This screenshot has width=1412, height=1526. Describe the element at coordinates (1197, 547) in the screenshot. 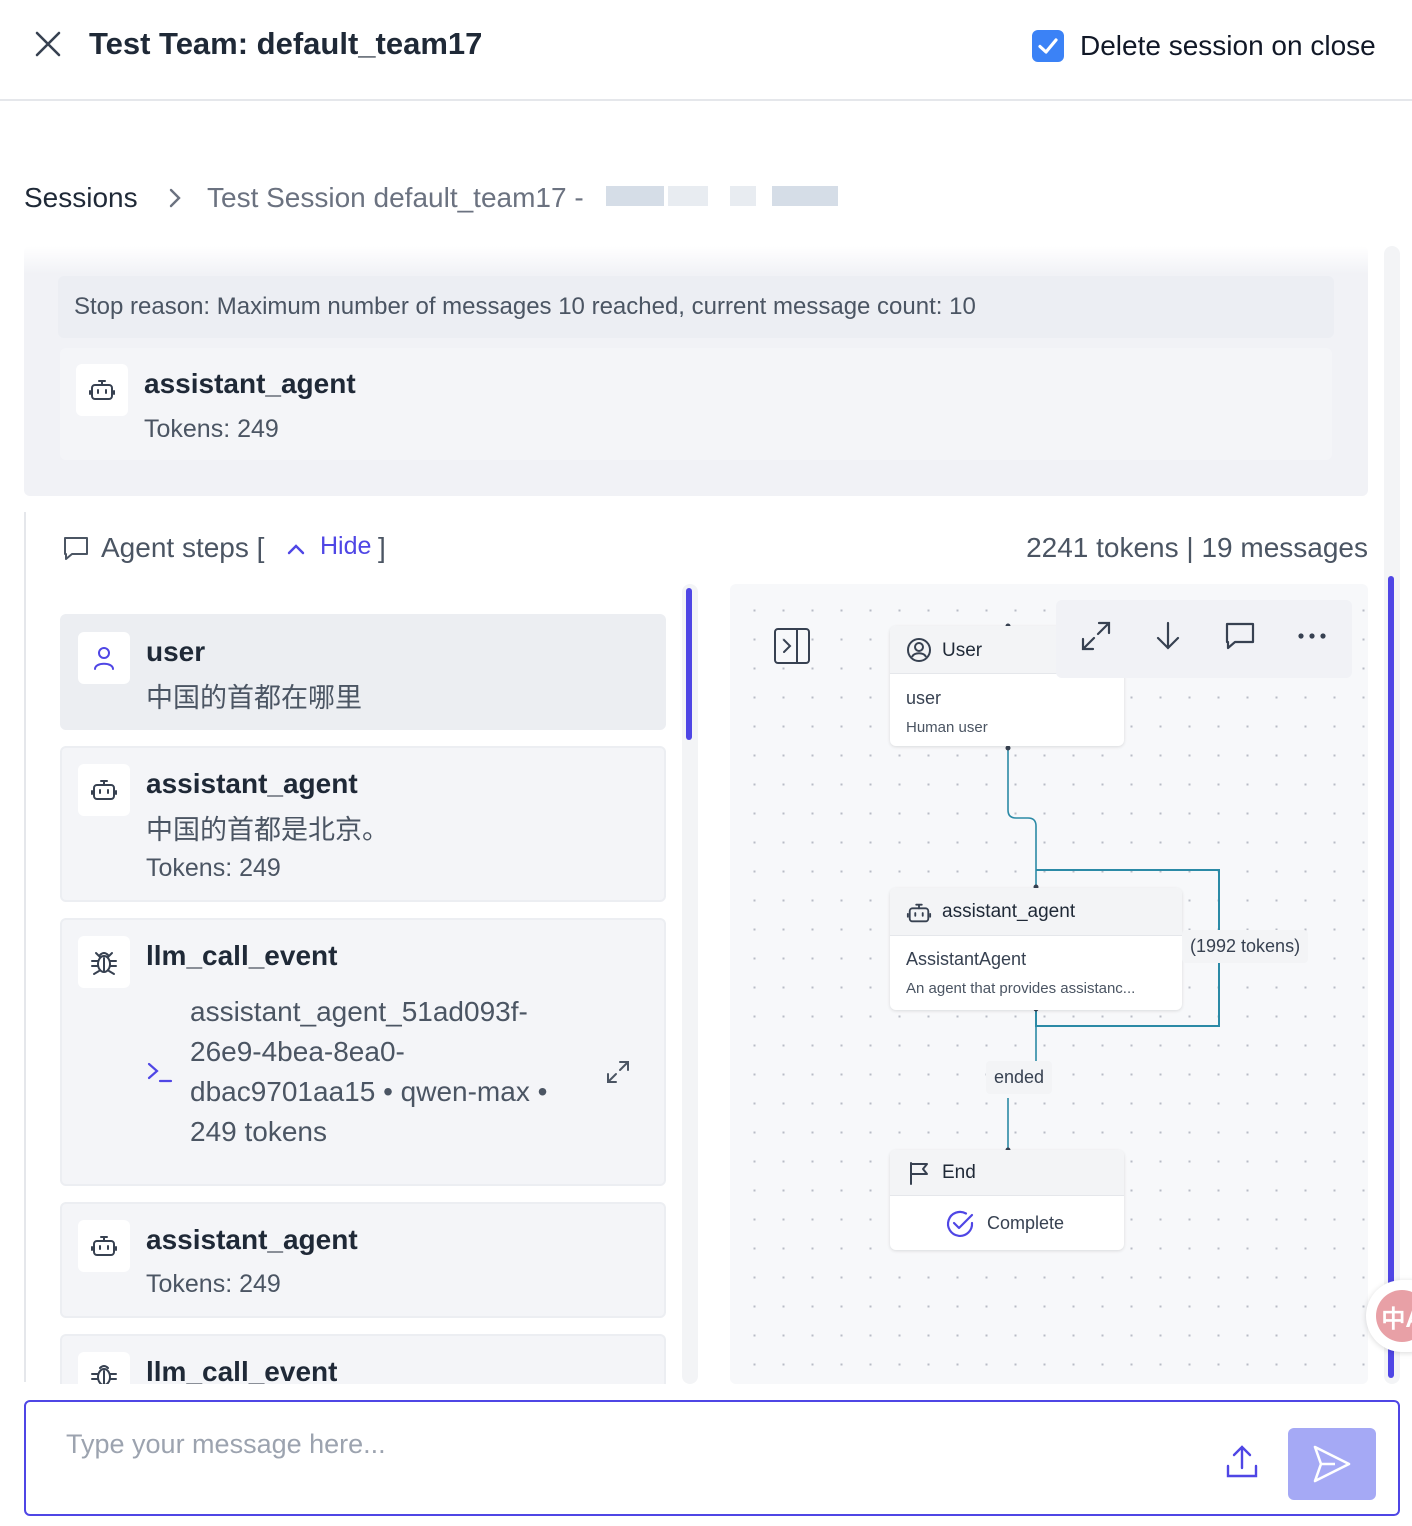

I see `token-message-stats: 2241 tokens | 19 messages` at that location.